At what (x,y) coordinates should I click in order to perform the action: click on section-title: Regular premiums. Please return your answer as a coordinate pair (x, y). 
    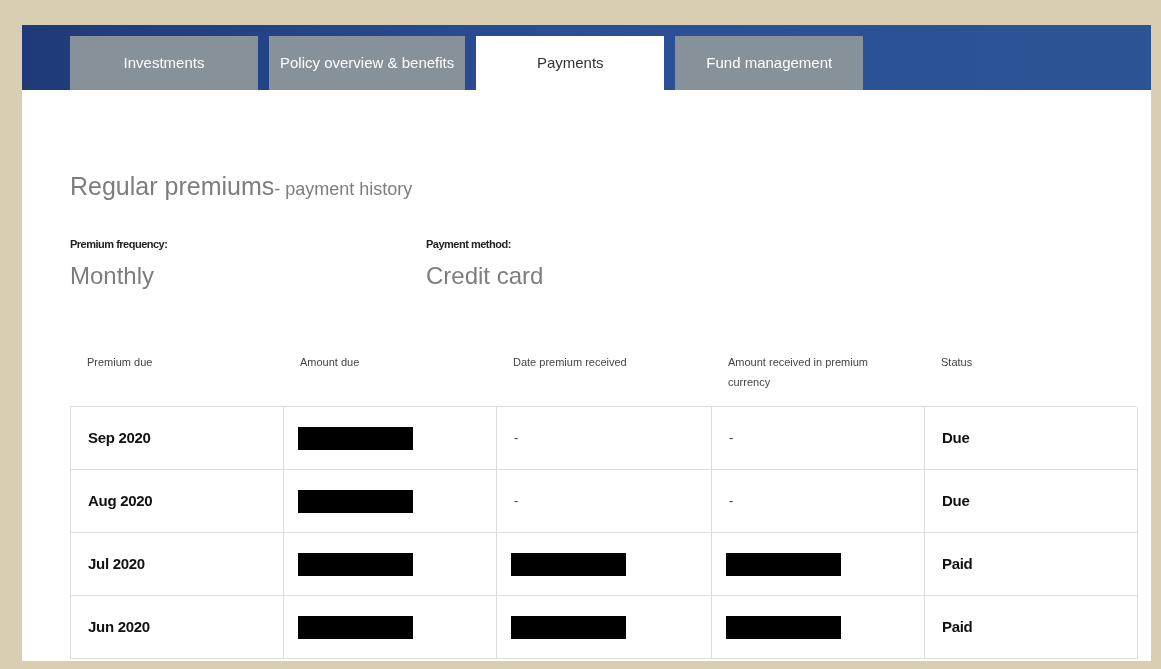
    Looking at the image, I should click on (172, 186).